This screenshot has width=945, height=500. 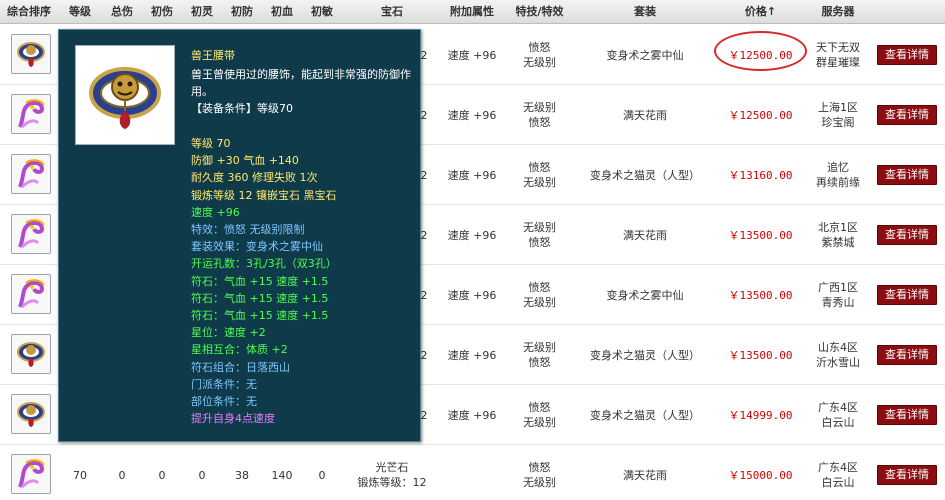 I want to click on server-text: 沂水雪山, so click(x=838, y=362).